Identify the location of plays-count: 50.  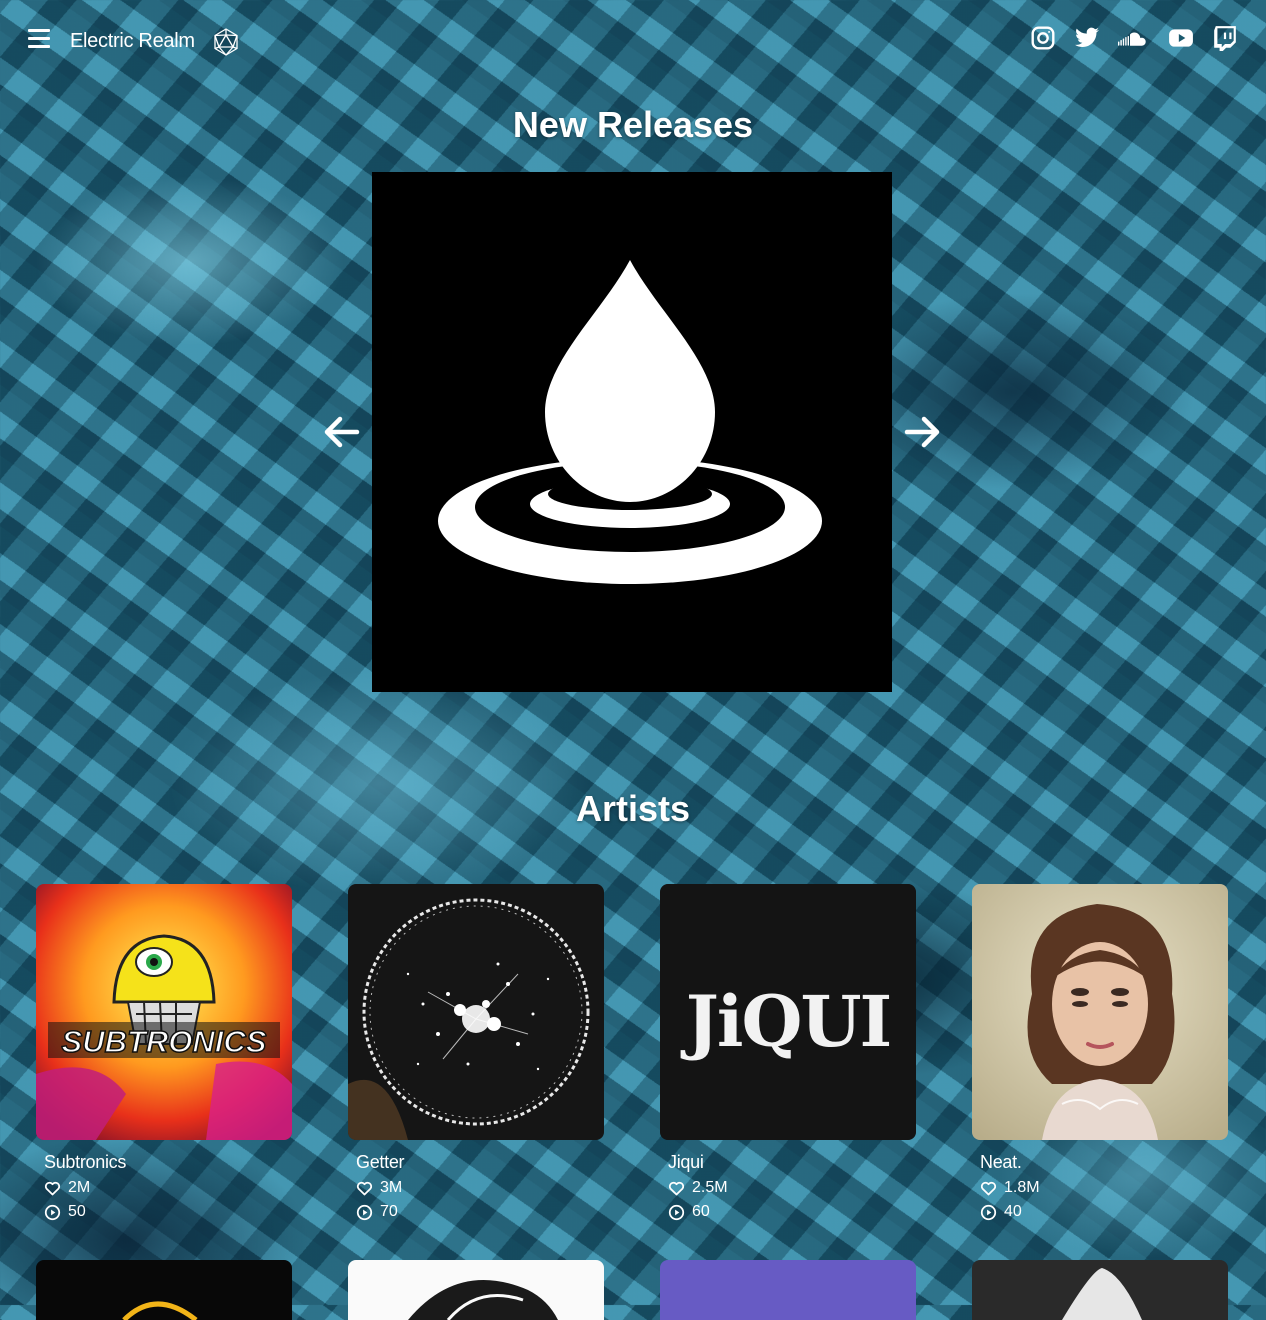
(77, 1211).